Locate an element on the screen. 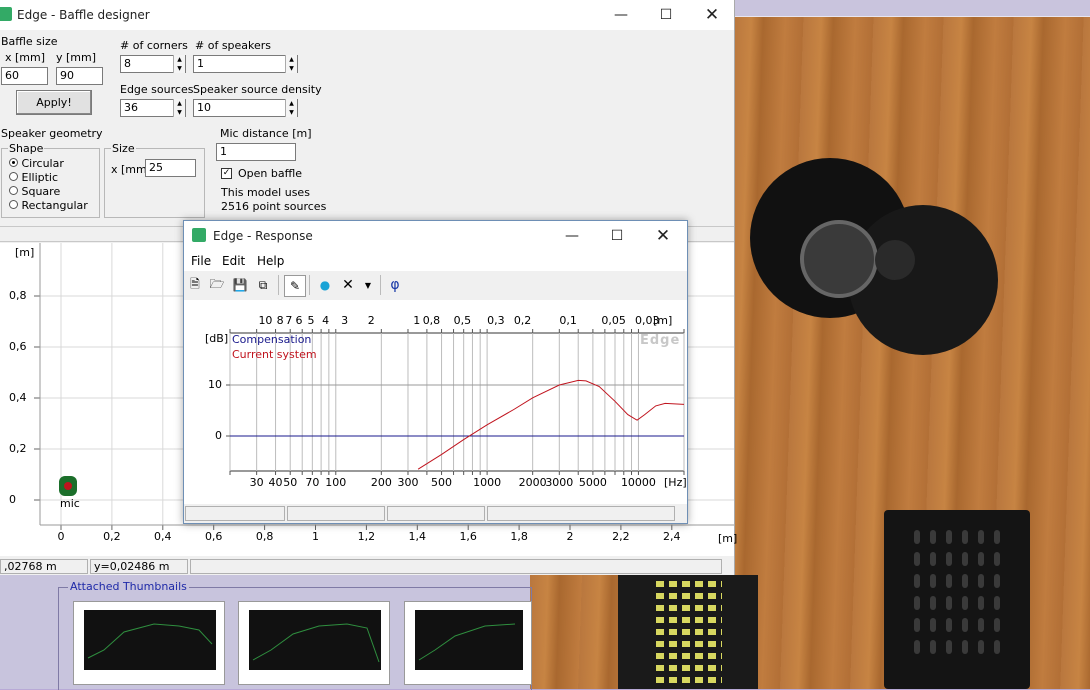  response-maximize-button: ☐ is located at coordinates (617, 236).